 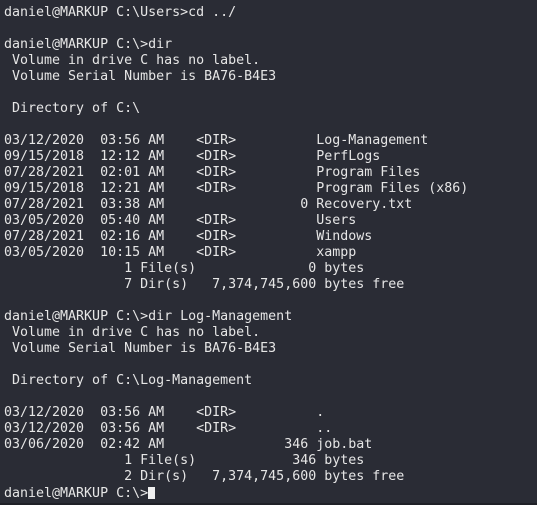 I want to click on terminal-line: daniel@MARKUP C:\>dir Log-Management, so click(x=148, y=316).